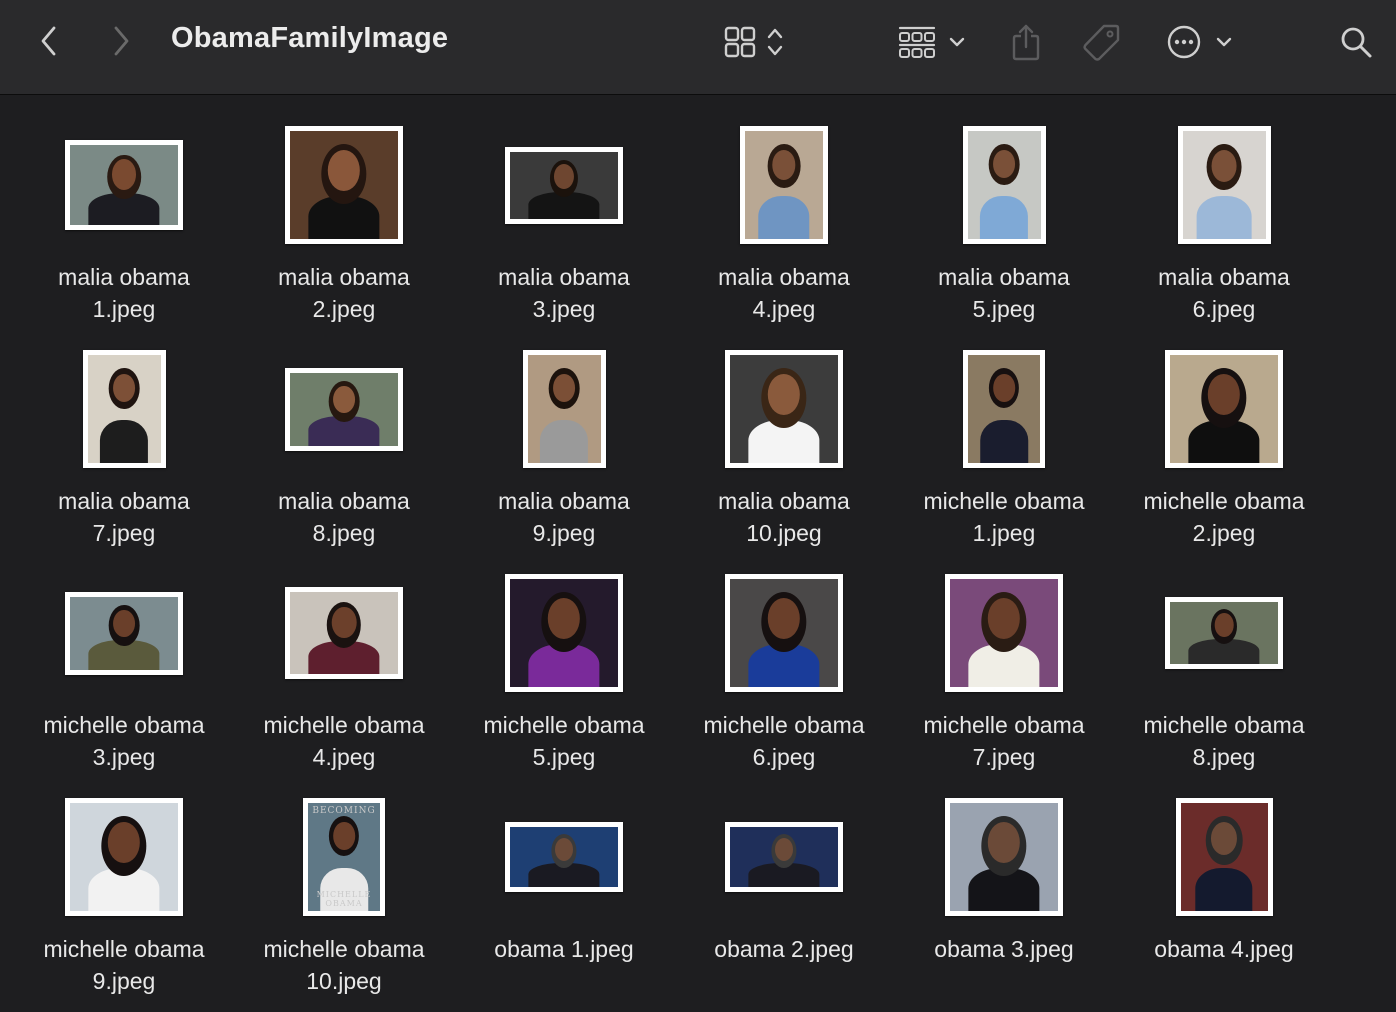  I want to click on file-item: michelle obama 7.jpeg, so click(1004, 656).